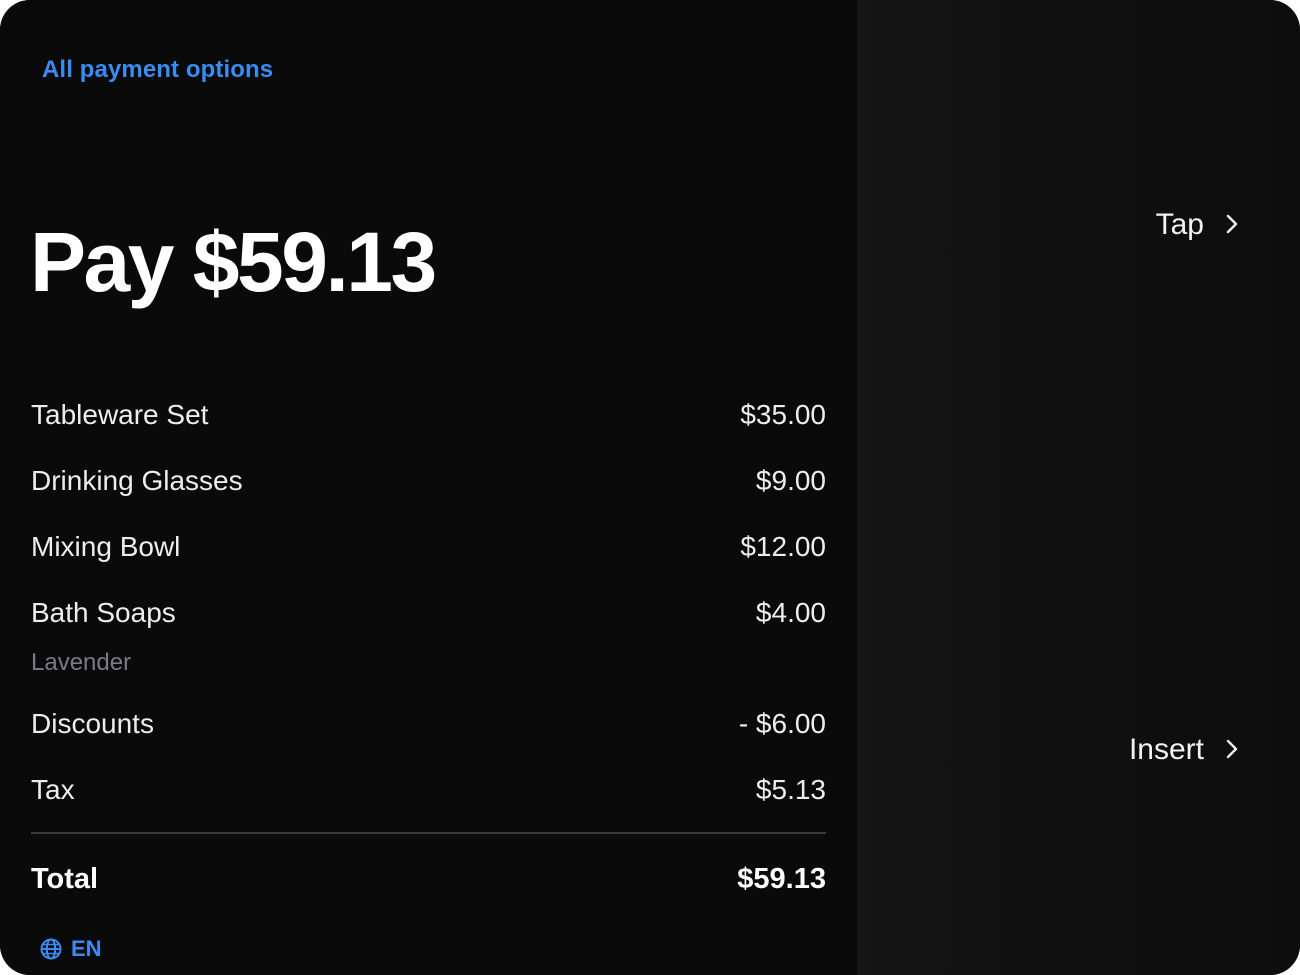  I want to click on tax-row: Tax $5.13, so click(428, 790).